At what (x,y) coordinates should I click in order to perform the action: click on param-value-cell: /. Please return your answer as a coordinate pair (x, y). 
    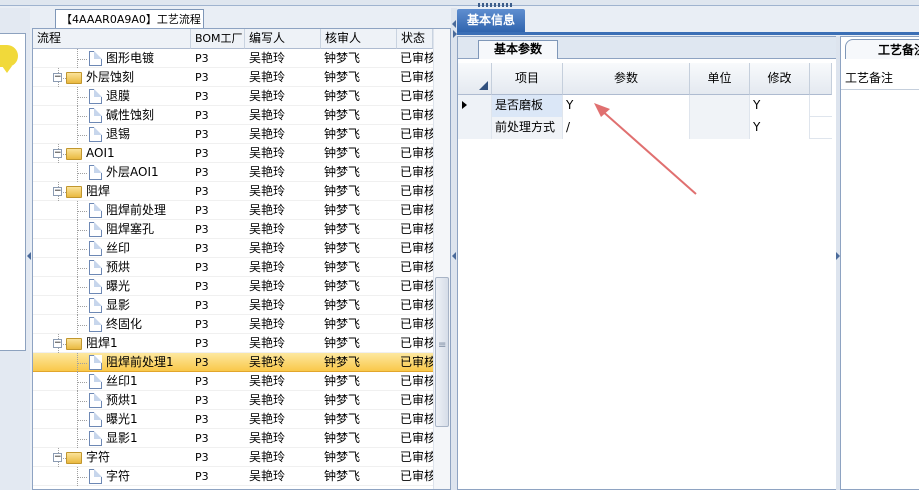
    Looking at the image, I should click on (626, 128).